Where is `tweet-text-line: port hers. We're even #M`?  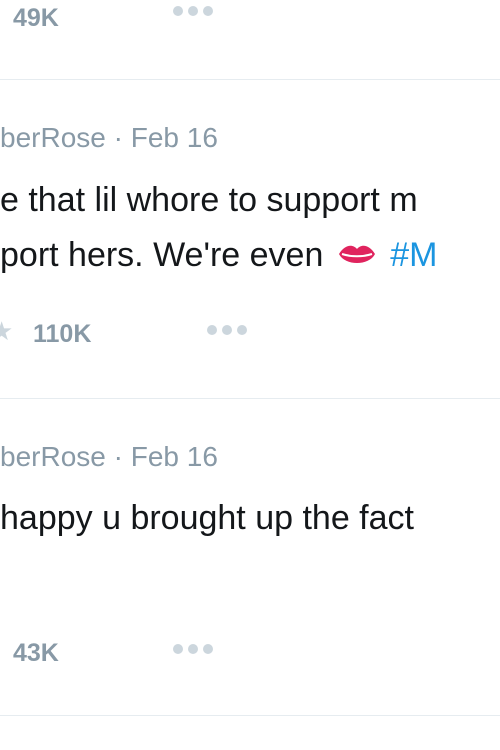
tweet-text-line: port hers. We're even #M is located at coordinates (219, 256).